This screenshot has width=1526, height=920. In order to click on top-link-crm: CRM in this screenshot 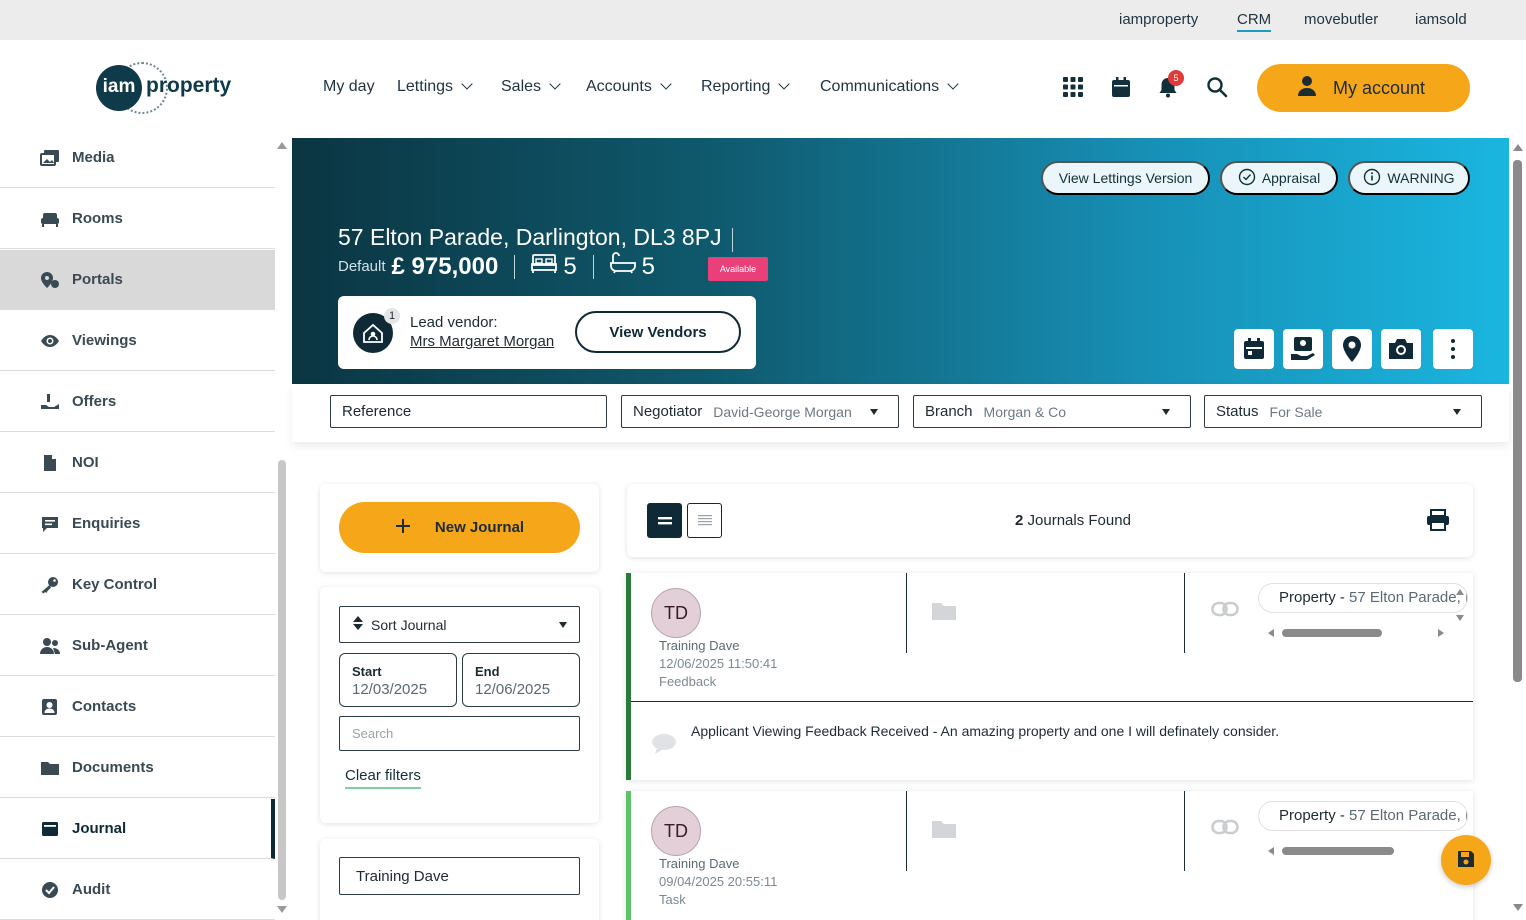, I will do `click(1254, 21)`.